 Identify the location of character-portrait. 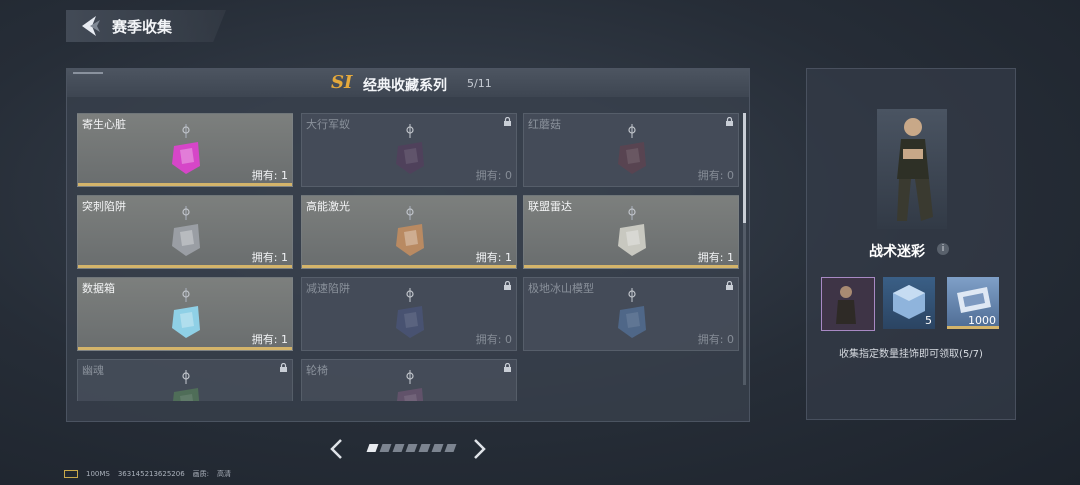
(912, 169).